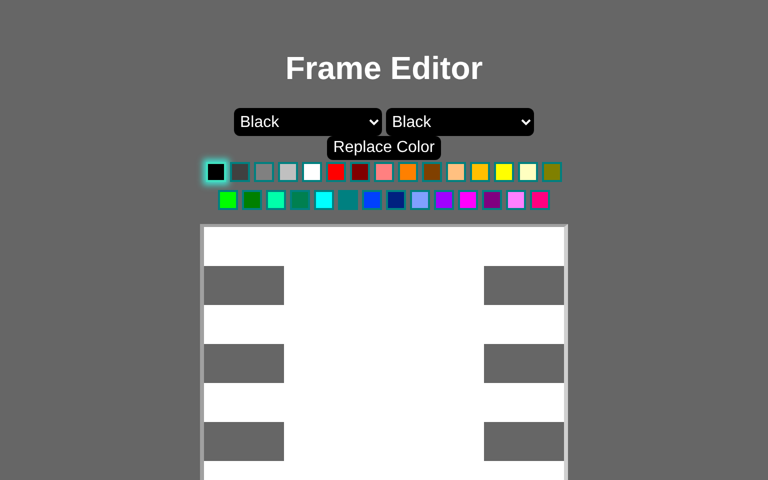  What do you see at coordinates (308, 122) in the screenshot?
I see `from-color-select: Black` at bounding box center [308, 122].